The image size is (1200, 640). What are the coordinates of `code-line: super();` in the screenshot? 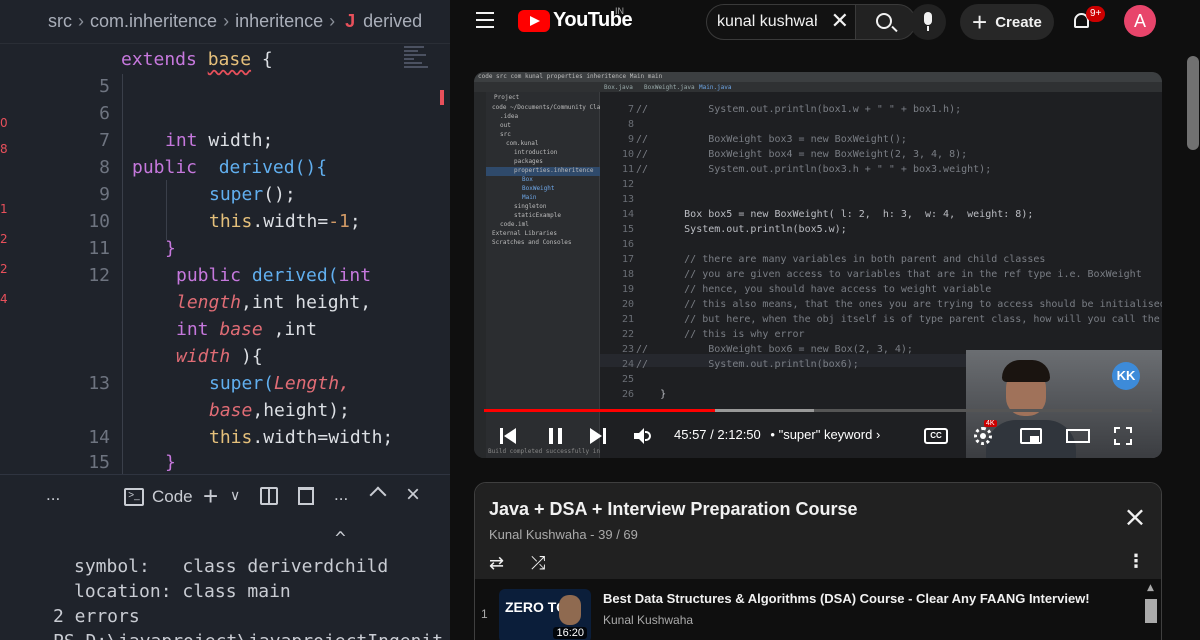 It's located at (252, 194).